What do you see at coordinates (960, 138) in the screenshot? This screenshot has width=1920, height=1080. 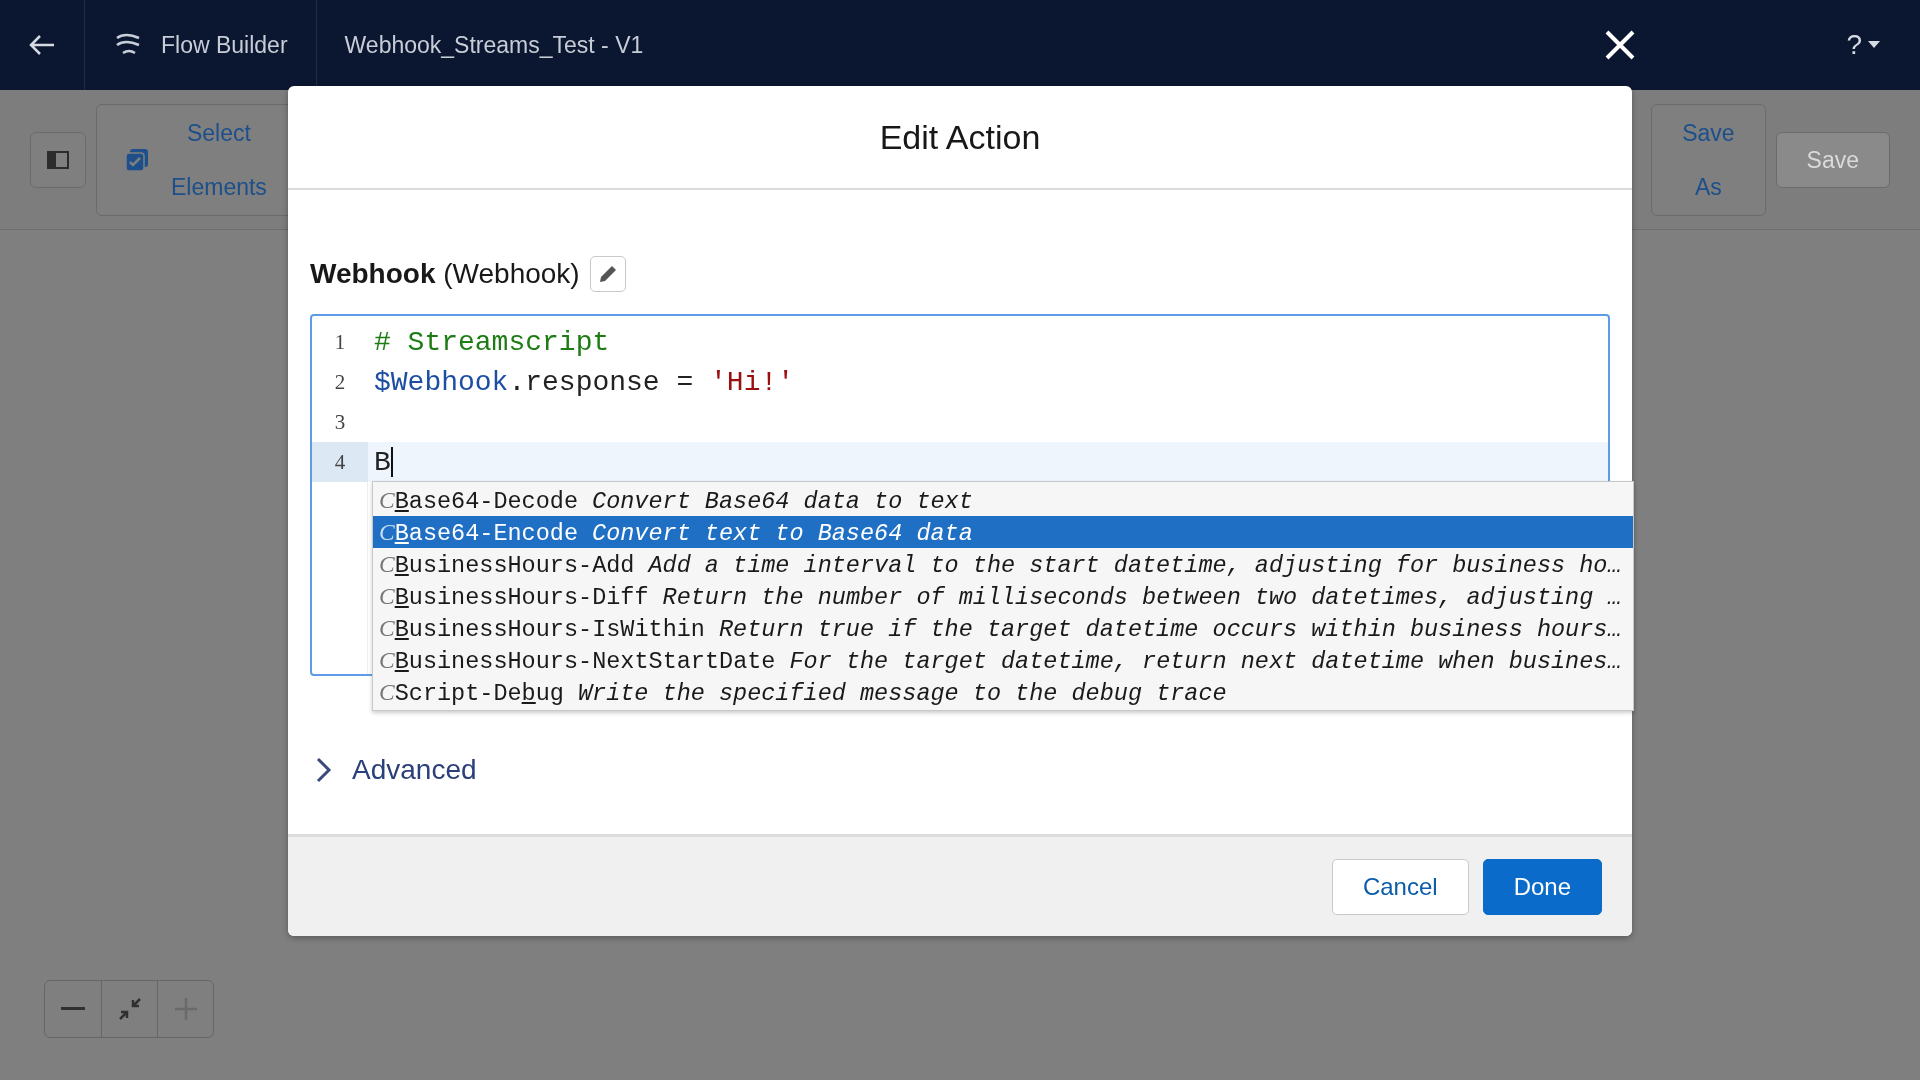 I see `dialog-title: Edit Action` at bounding box center [960, 138].